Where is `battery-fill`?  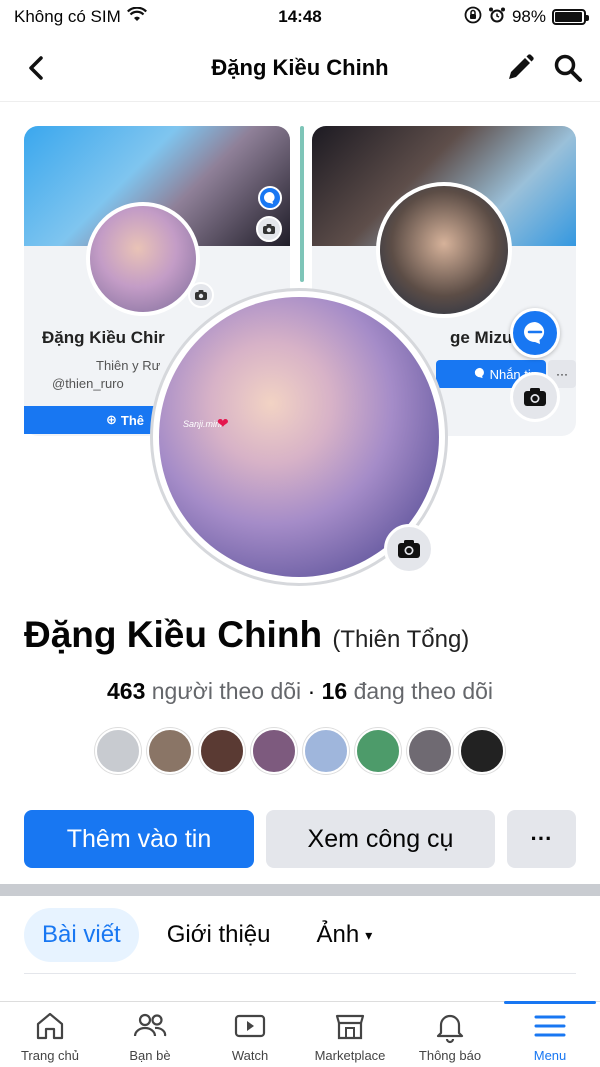
battery-fill is located at coordinates (569, 17).